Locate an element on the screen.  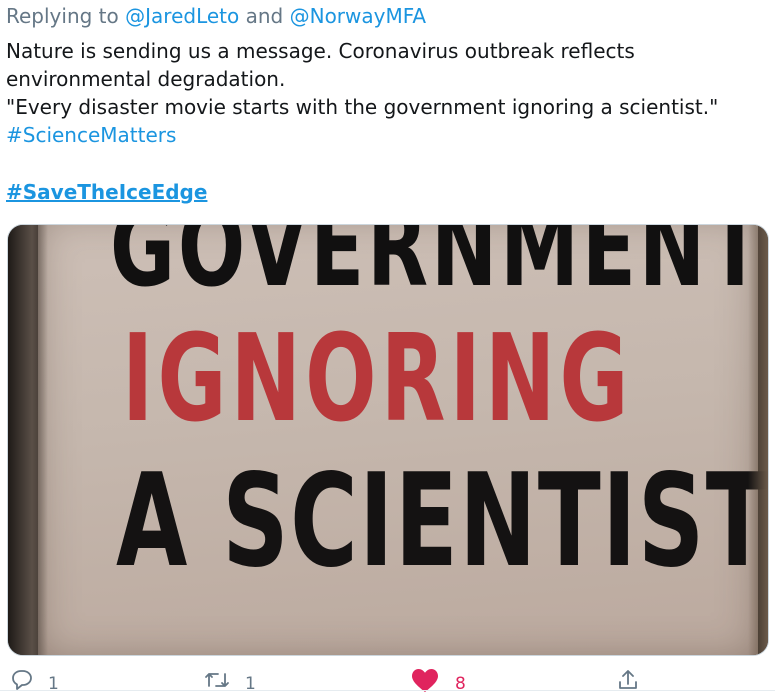
photo-shadow-right is located at coordinates (758, 440).